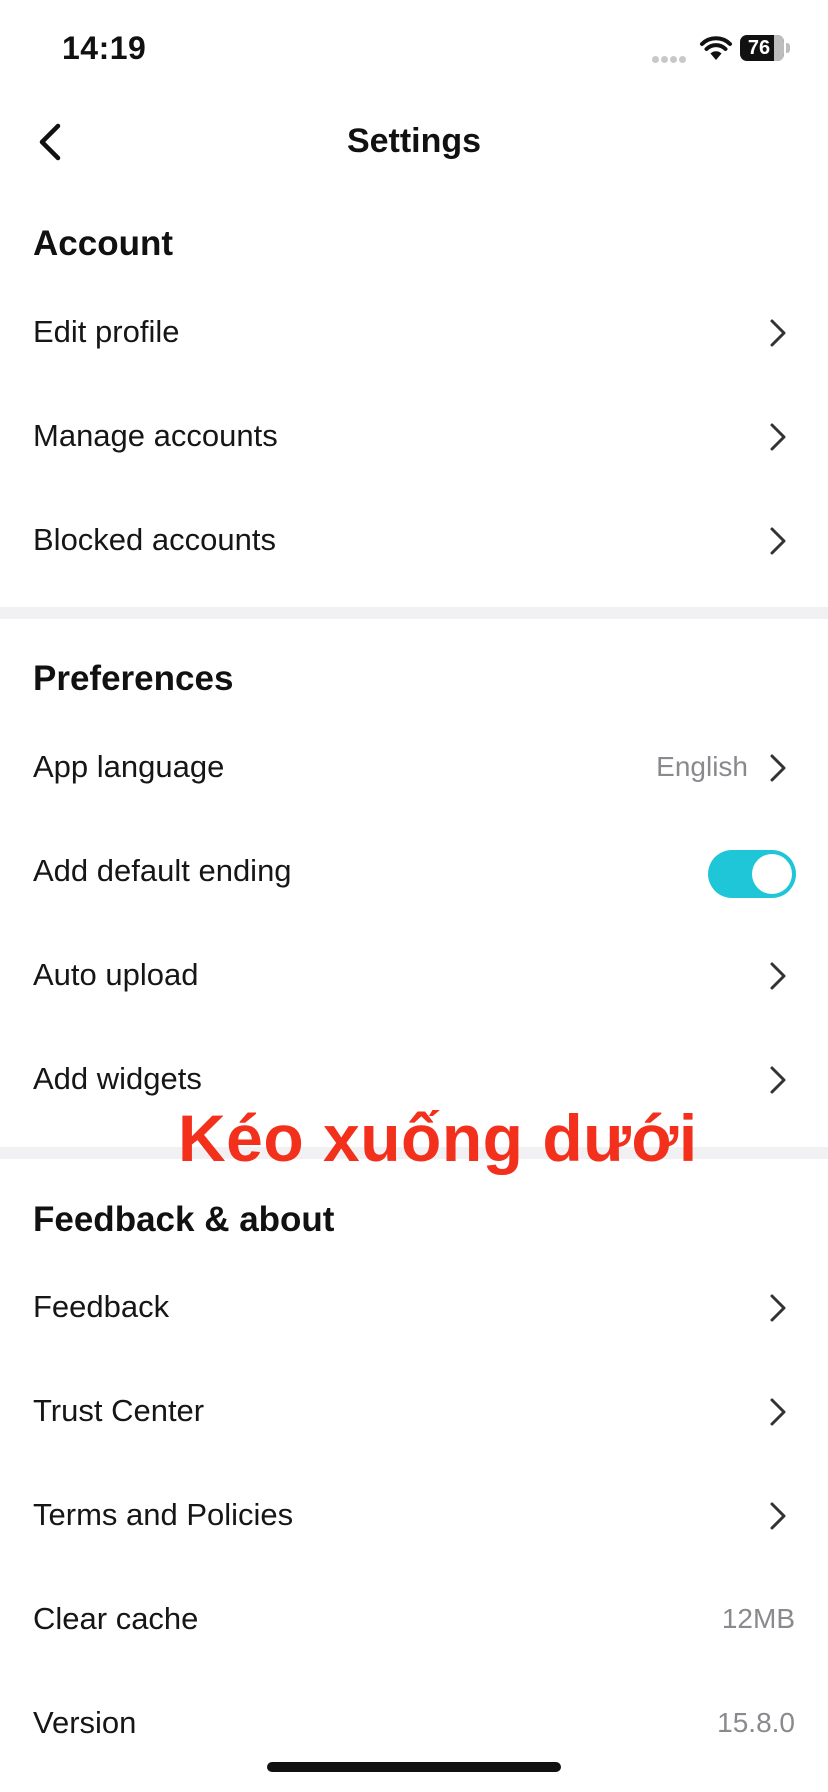  What do you see at coordinates (414, 1619) in the screenshot?
I see `clear-cache-row: Clear cache 12MB` at bounding box center [414, 1619].